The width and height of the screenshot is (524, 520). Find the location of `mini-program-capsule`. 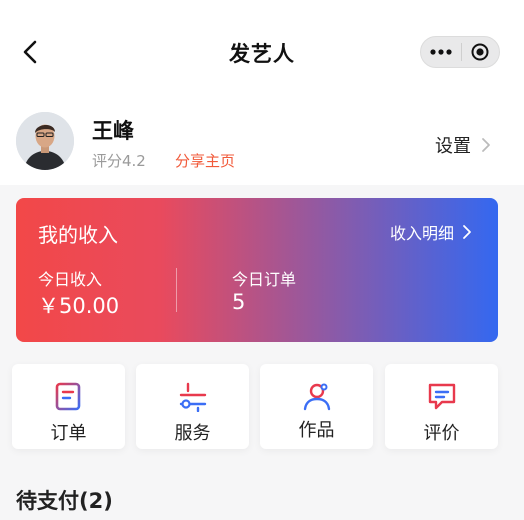

mini-program-capsule is located at coordinates (460, 52).